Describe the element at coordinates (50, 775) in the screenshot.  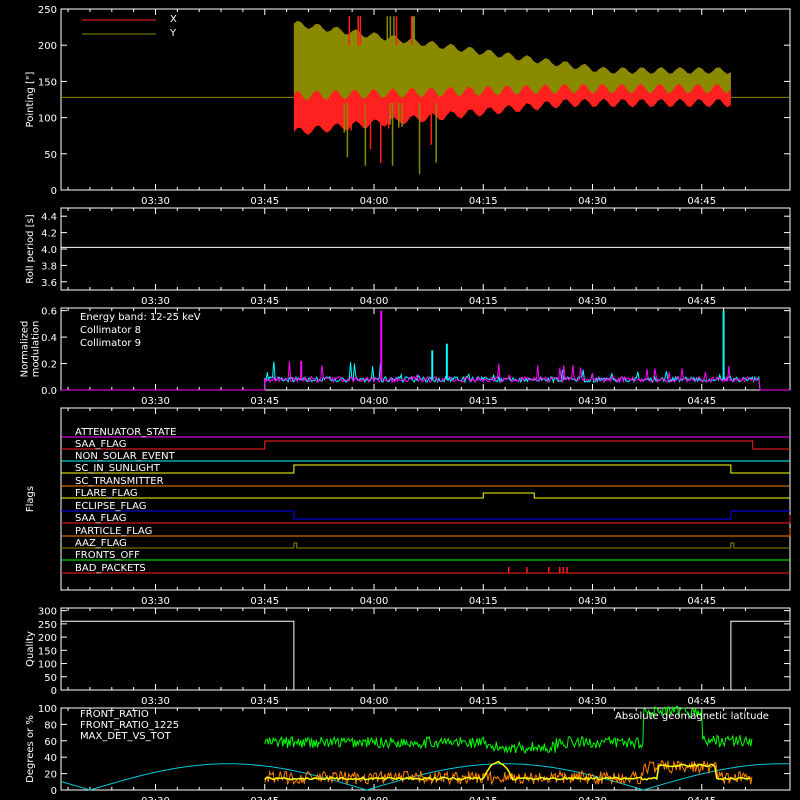
I see `y-tick-label: 20` at that location.